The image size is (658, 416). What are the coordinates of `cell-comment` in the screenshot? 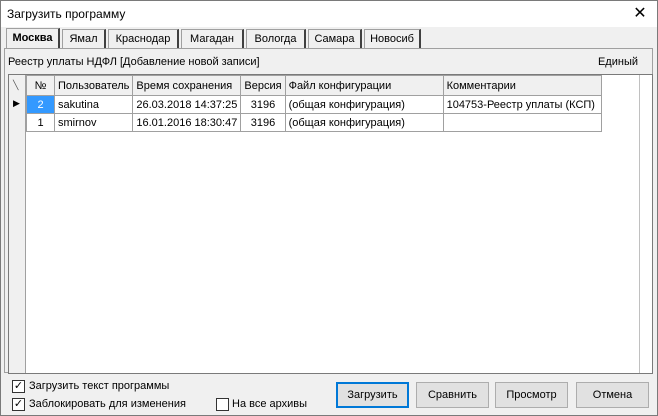 It's located at (522, 122).